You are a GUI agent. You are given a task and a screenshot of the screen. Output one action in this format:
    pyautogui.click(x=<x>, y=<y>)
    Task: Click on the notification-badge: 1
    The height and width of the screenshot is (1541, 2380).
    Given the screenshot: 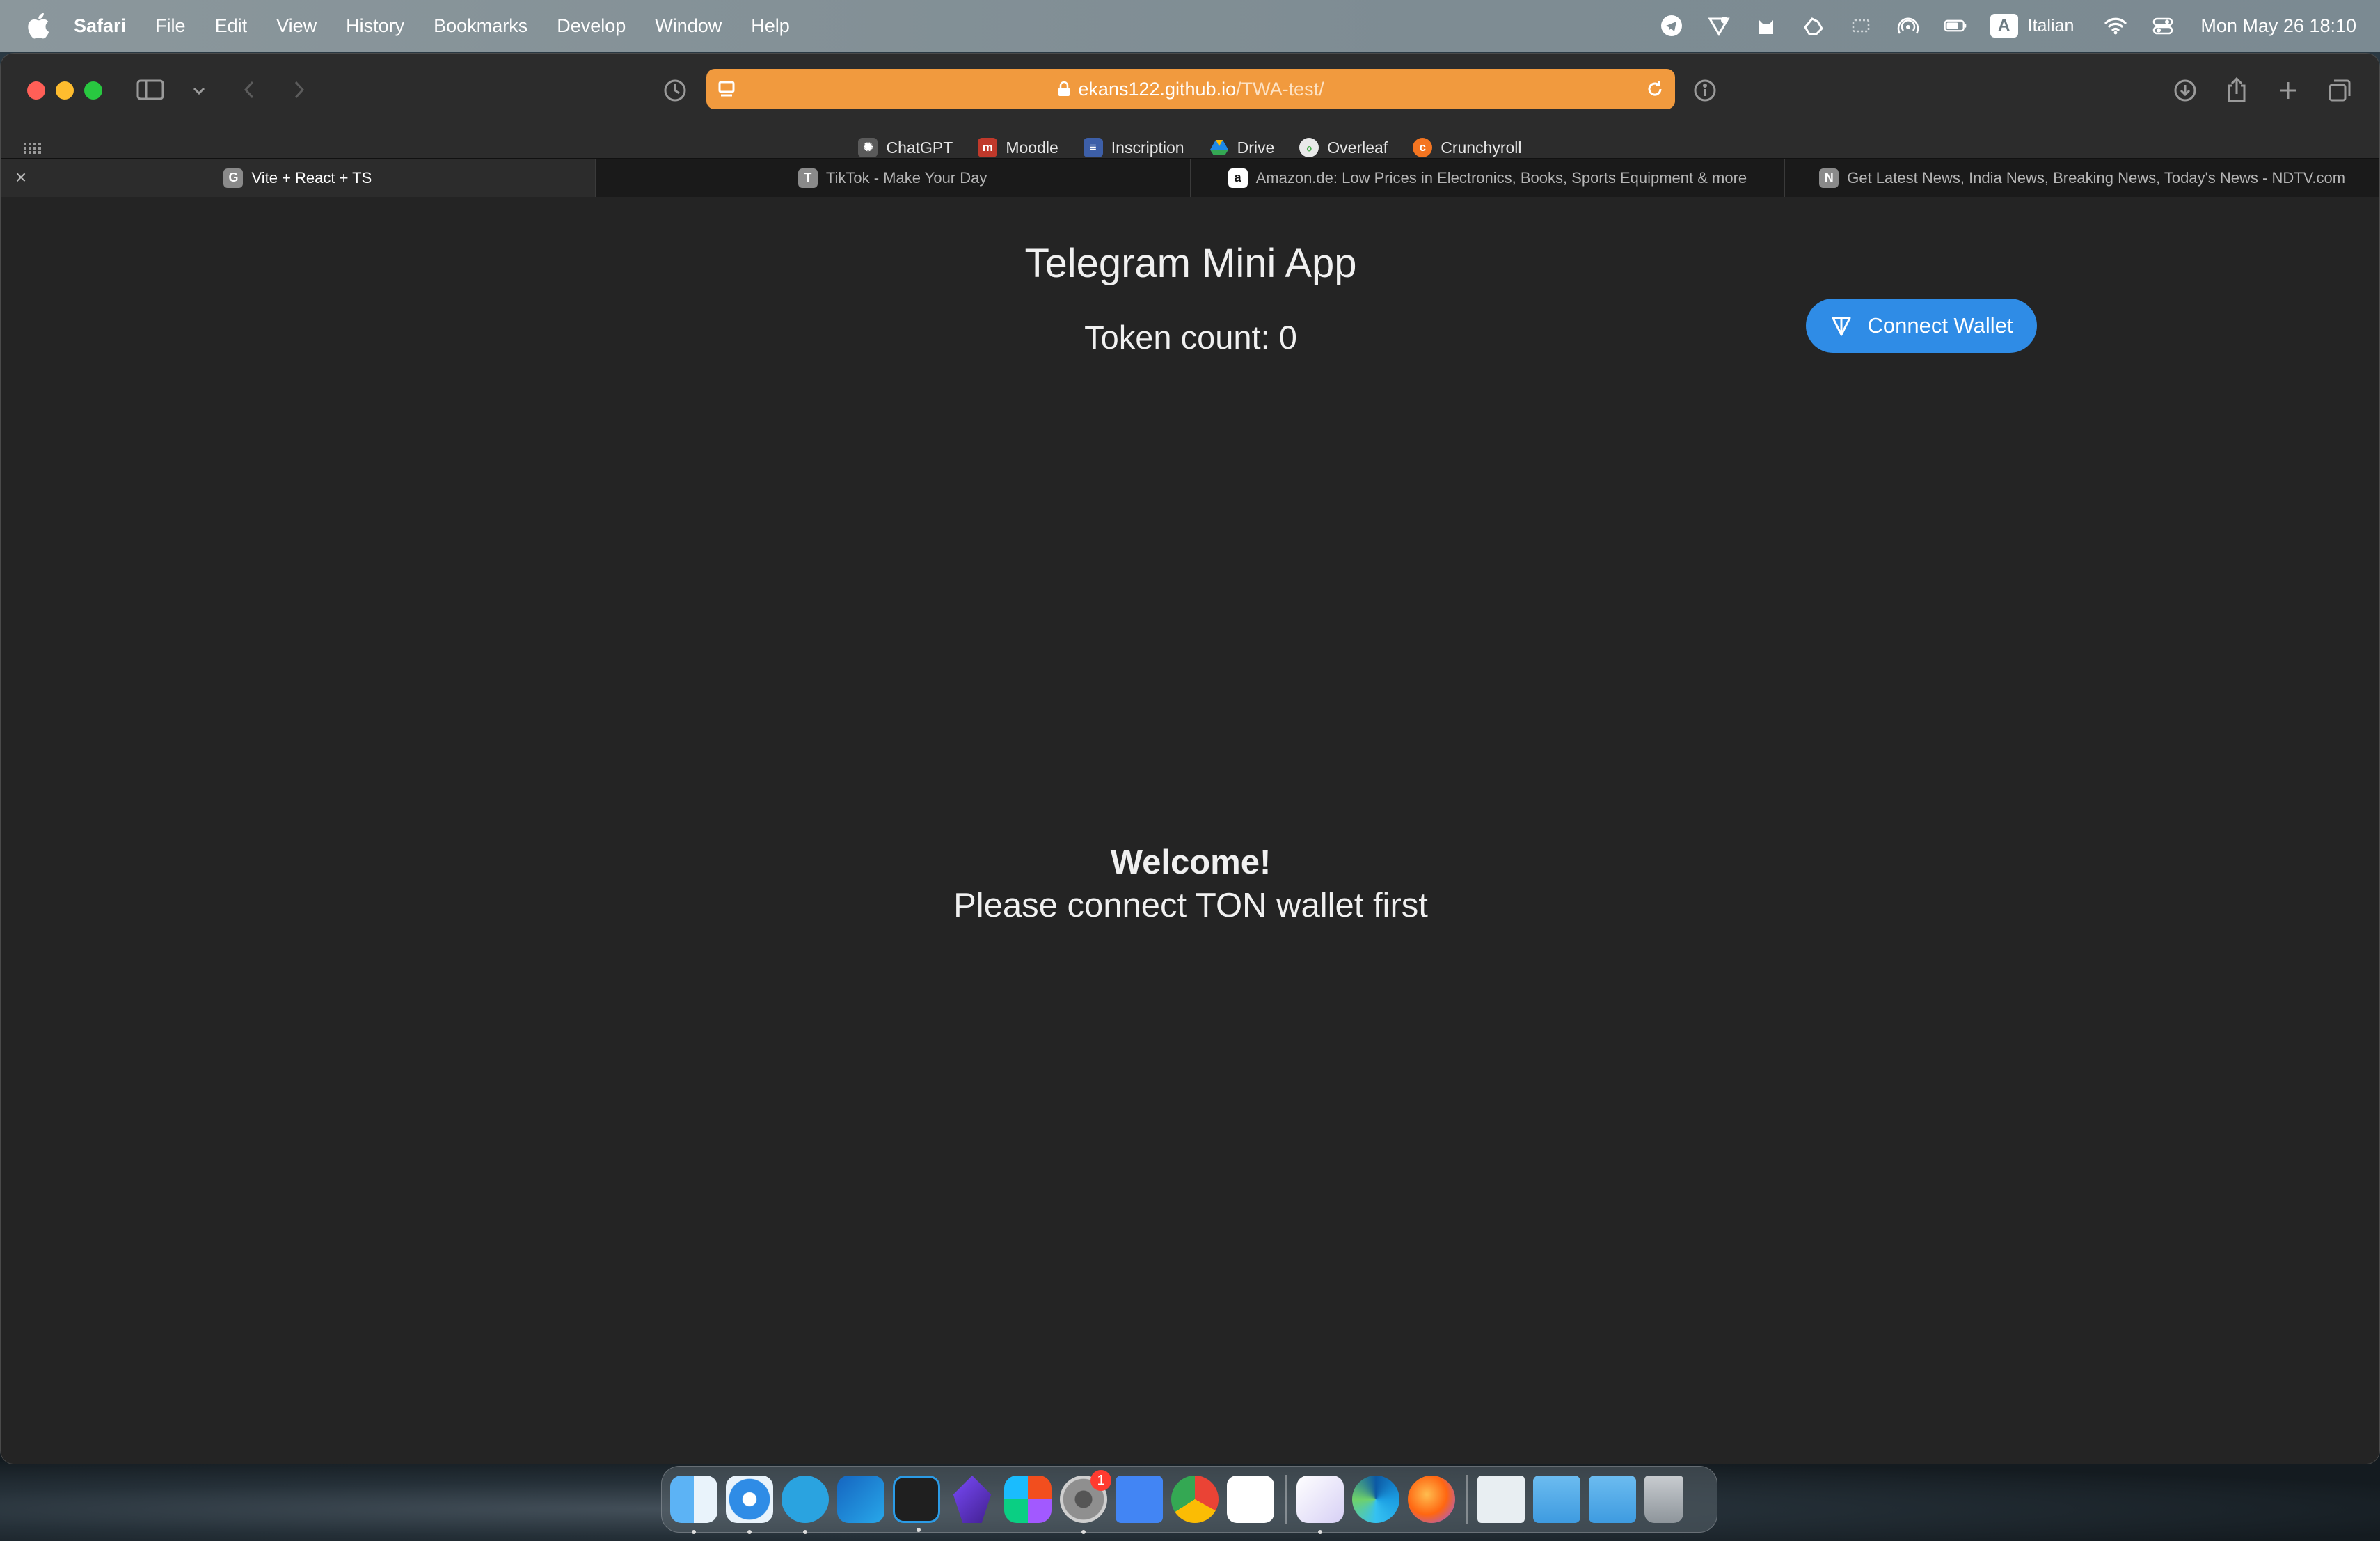 What is the action you would take?
    pyautogui.click(x=1100, y=1480)
    